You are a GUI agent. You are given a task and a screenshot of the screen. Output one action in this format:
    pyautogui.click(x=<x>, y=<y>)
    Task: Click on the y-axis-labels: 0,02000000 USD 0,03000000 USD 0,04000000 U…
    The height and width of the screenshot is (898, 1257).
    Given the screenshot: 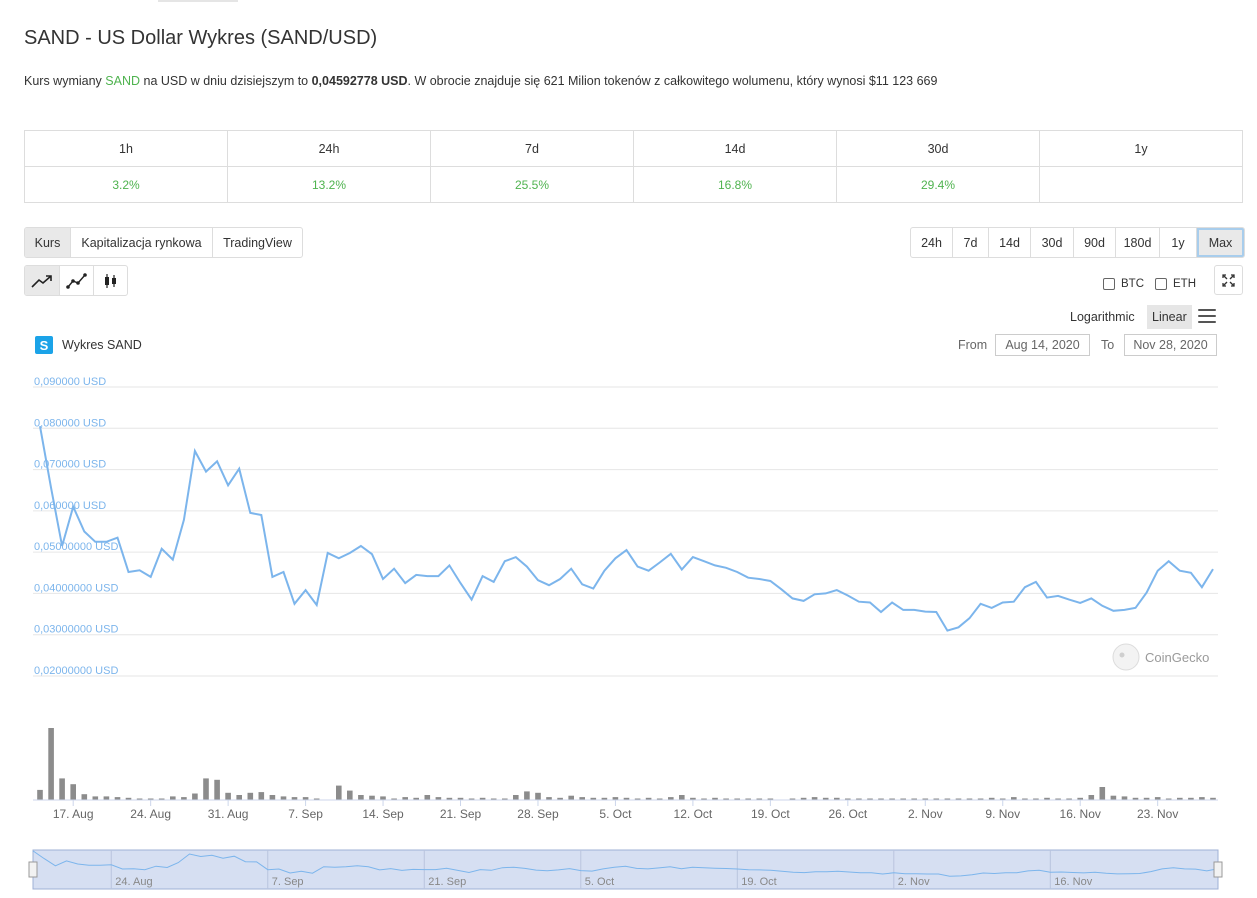 What is the action you would take?
    pyautogui.click(x=76, y=526)
    